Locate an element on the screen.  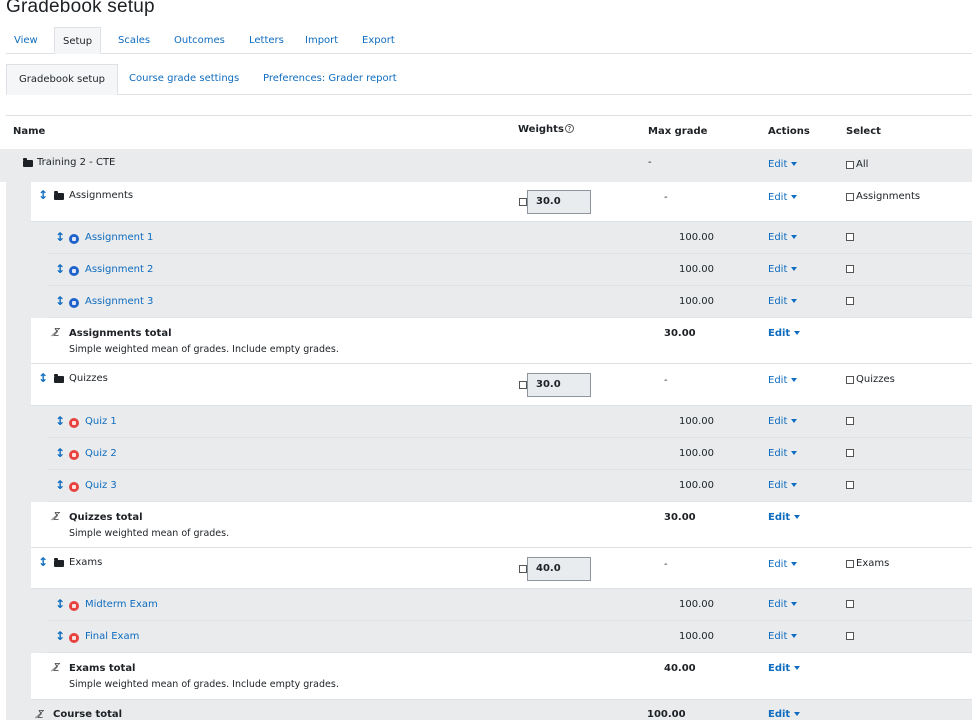
column-header-actions: Actions is located at coordinates (789, 131).